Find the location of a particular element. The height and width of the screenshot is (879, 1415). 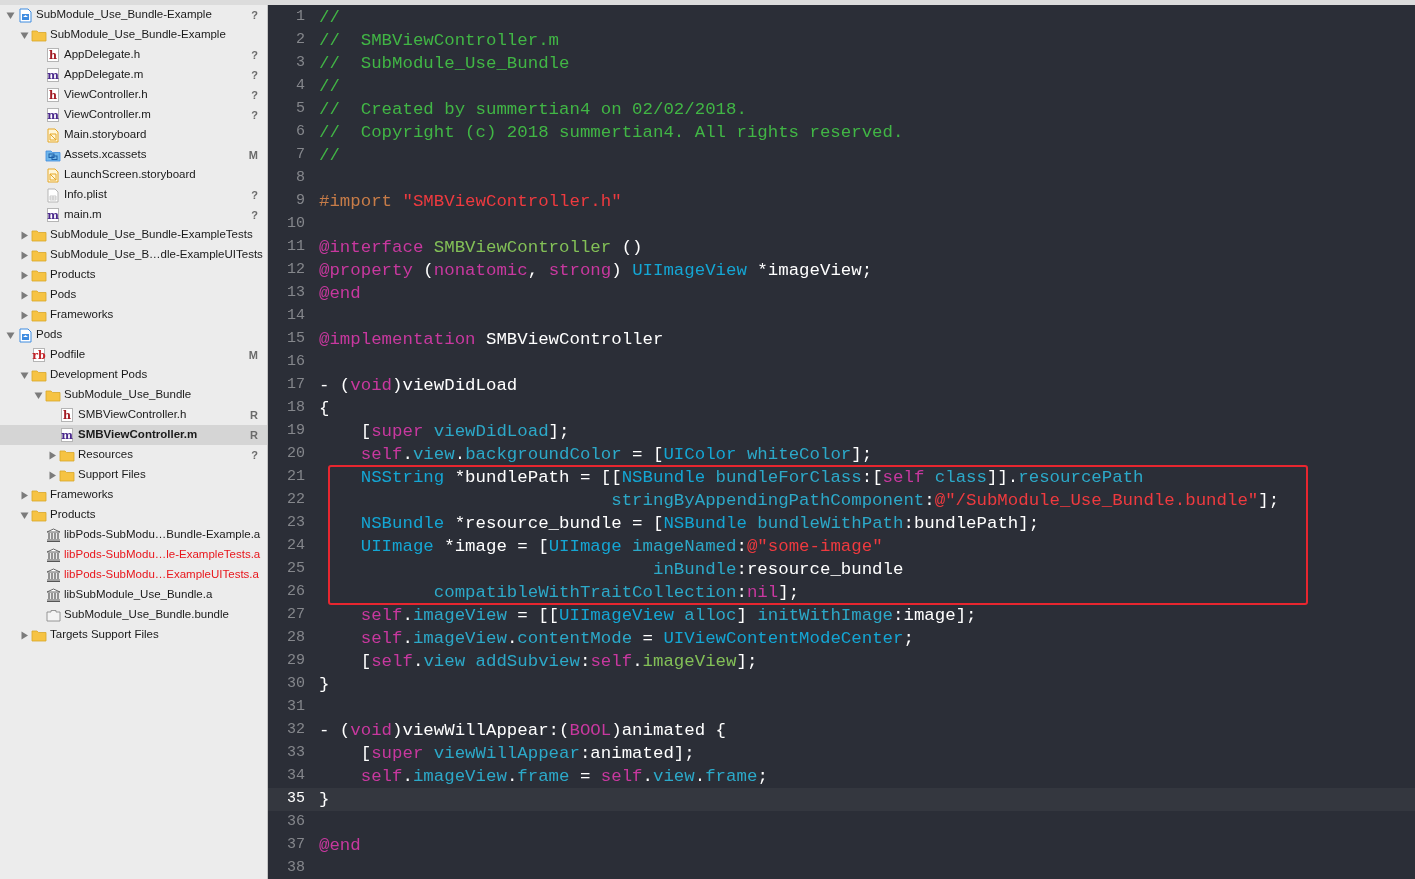

navigator-row: Main.storyboard is located at coordinates (133, 135).